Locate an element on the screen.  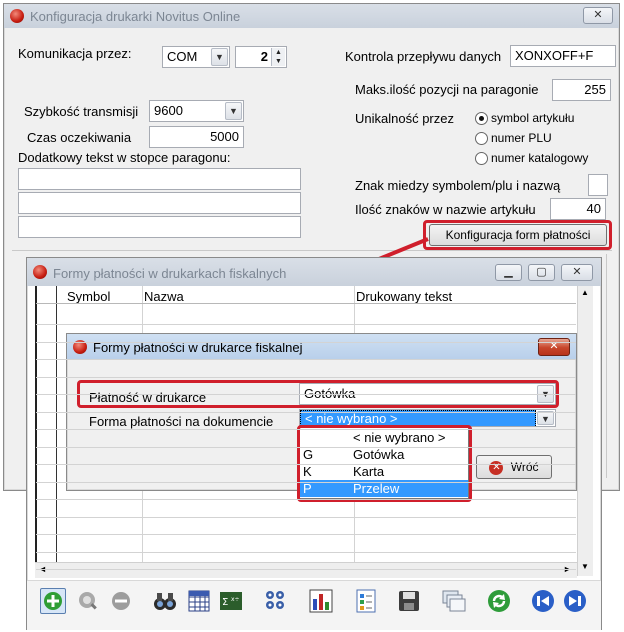
formula-icon: Σx÷ is located at coordinates (231, 601).